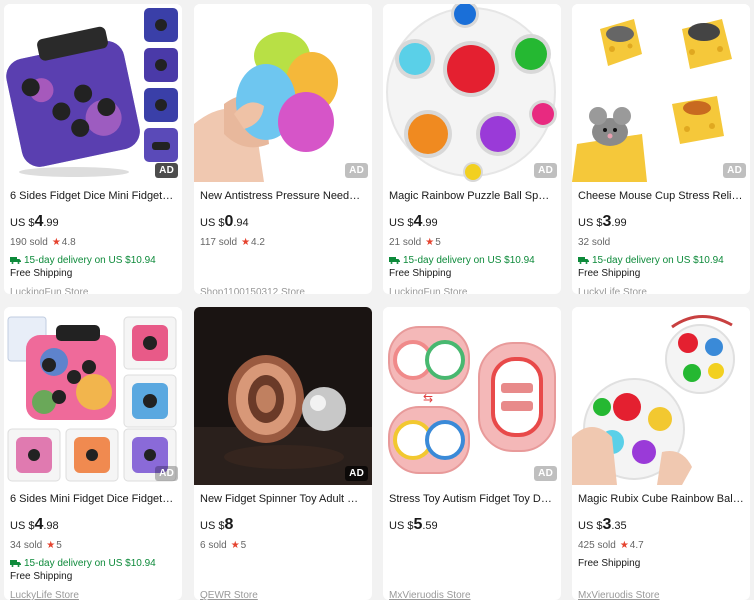  What do you see at coordinates (597, 545) in the screenshot?
I see `sold-count: 425 sold` at bounding box center [597, 545].